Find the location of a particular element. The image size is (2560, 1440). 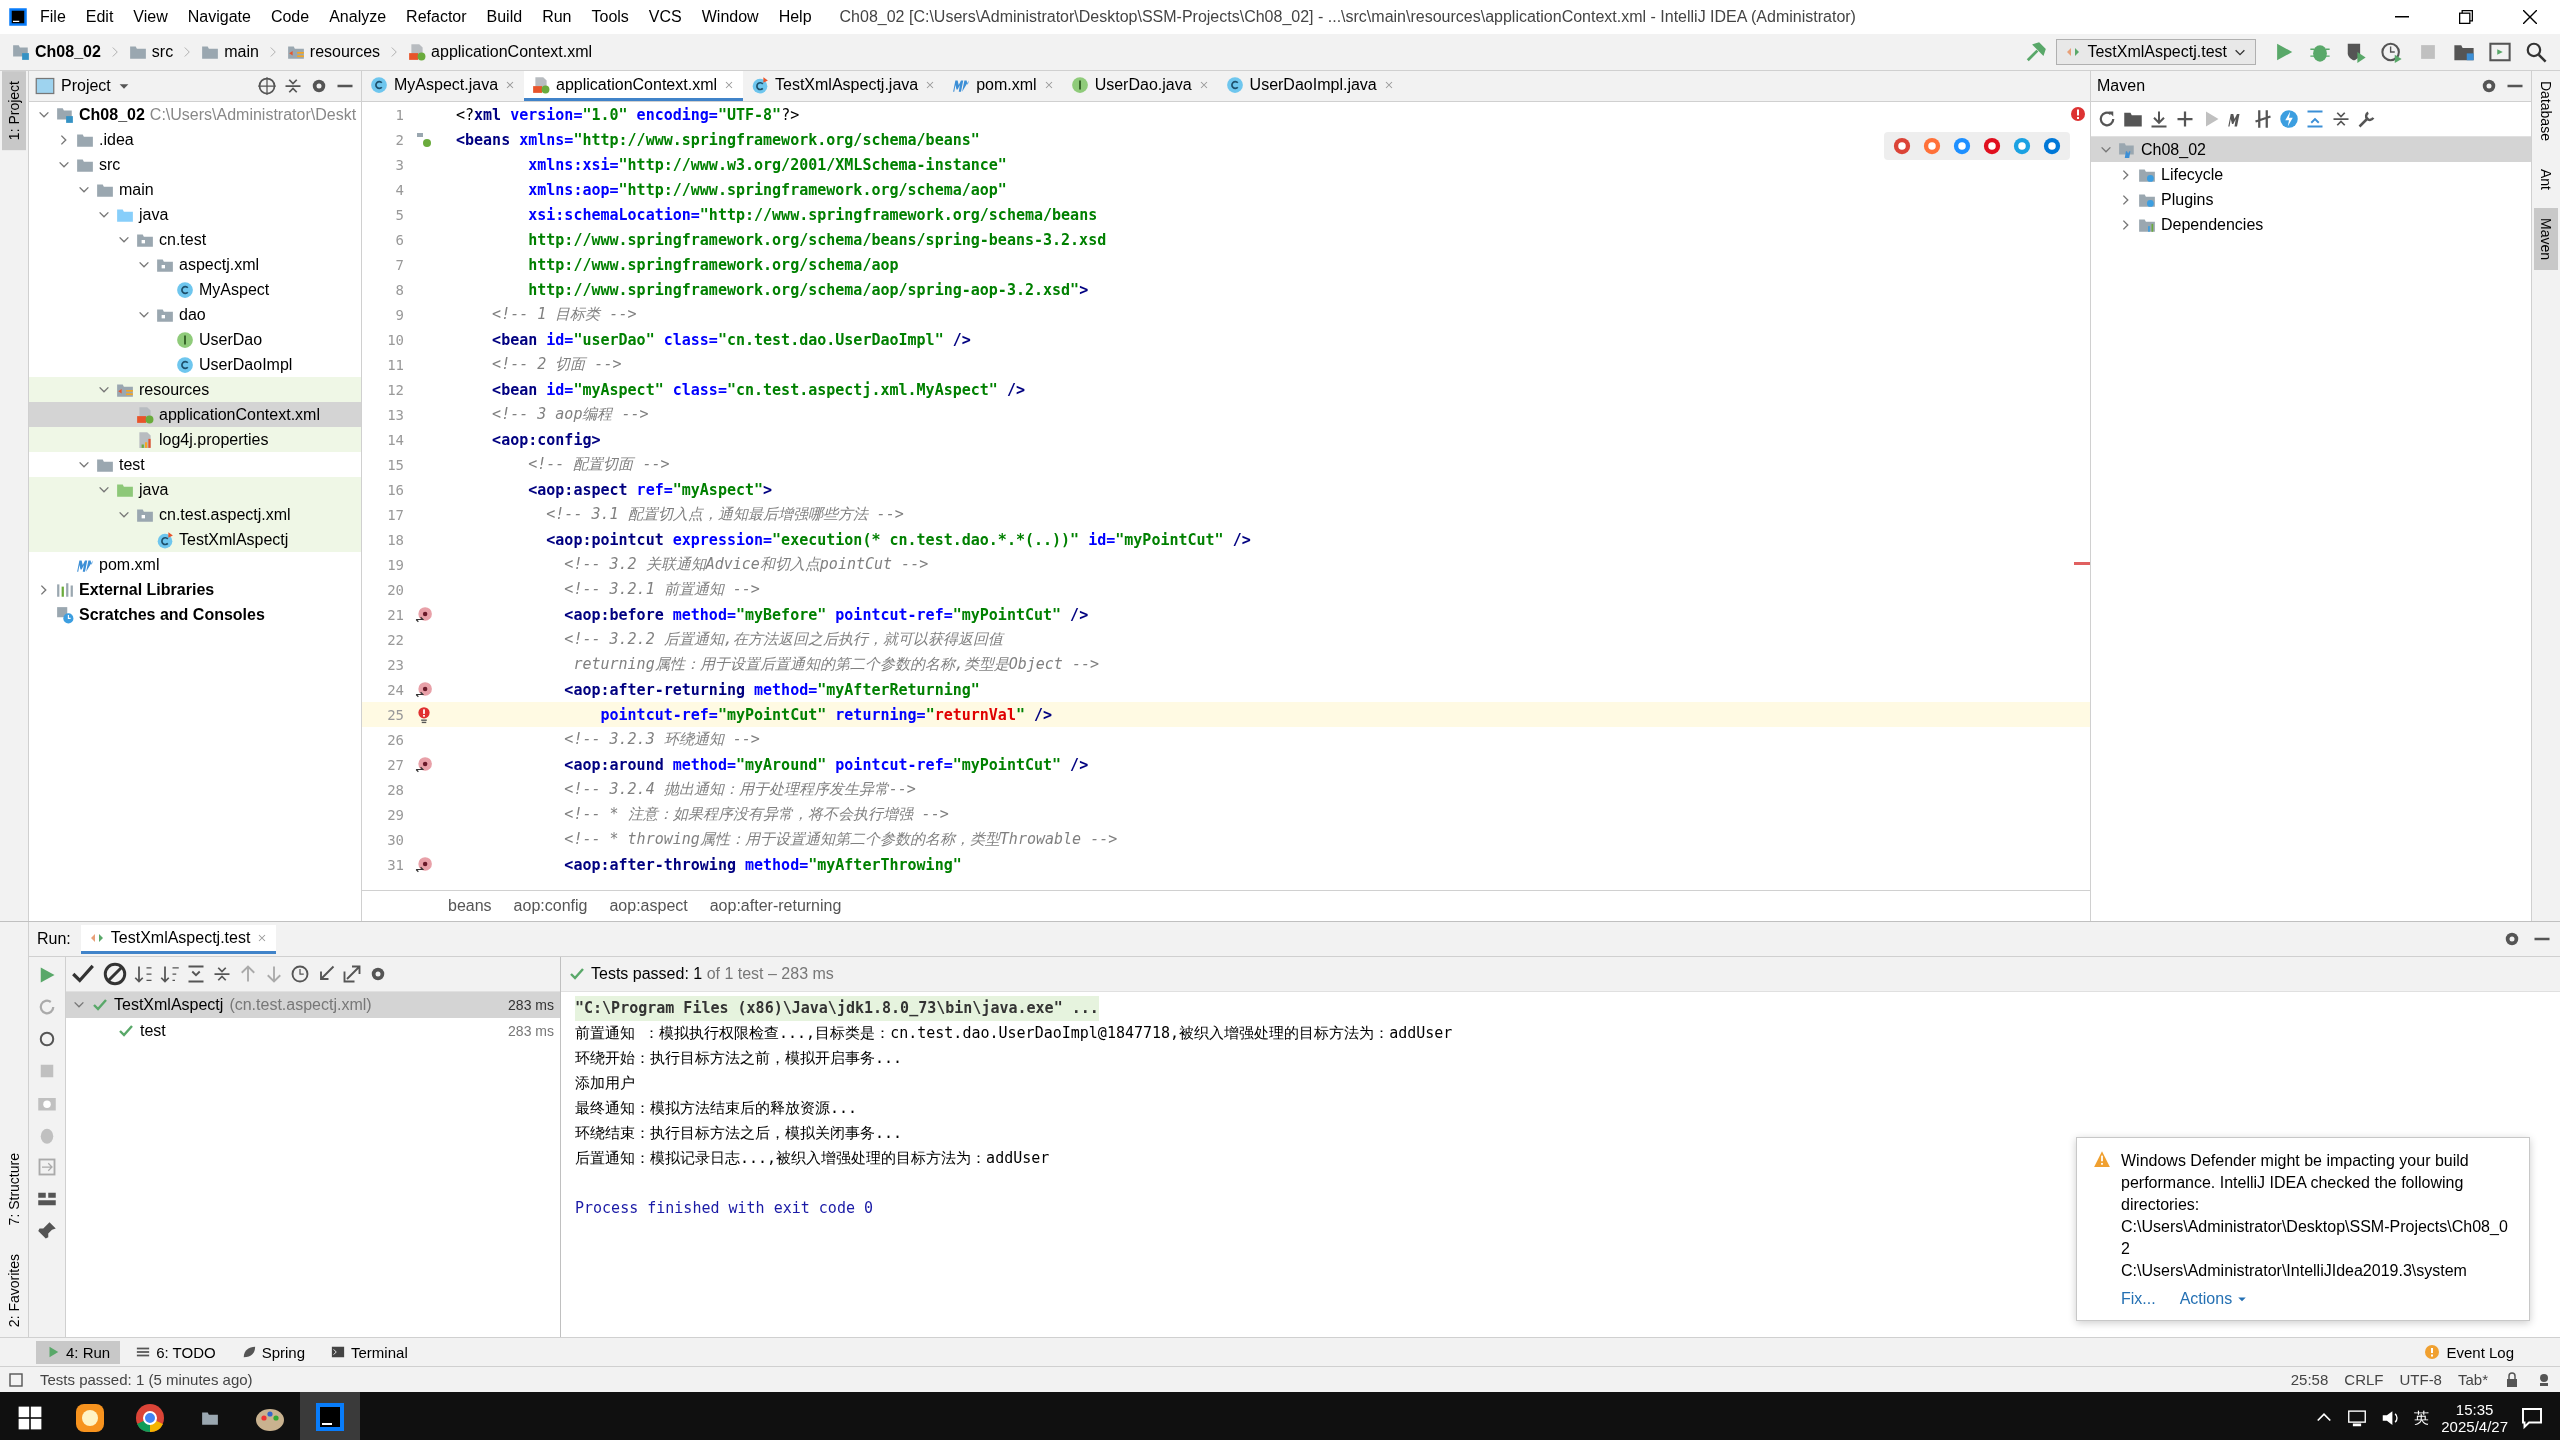

tree-item: main is located at coordinates (195, 189).